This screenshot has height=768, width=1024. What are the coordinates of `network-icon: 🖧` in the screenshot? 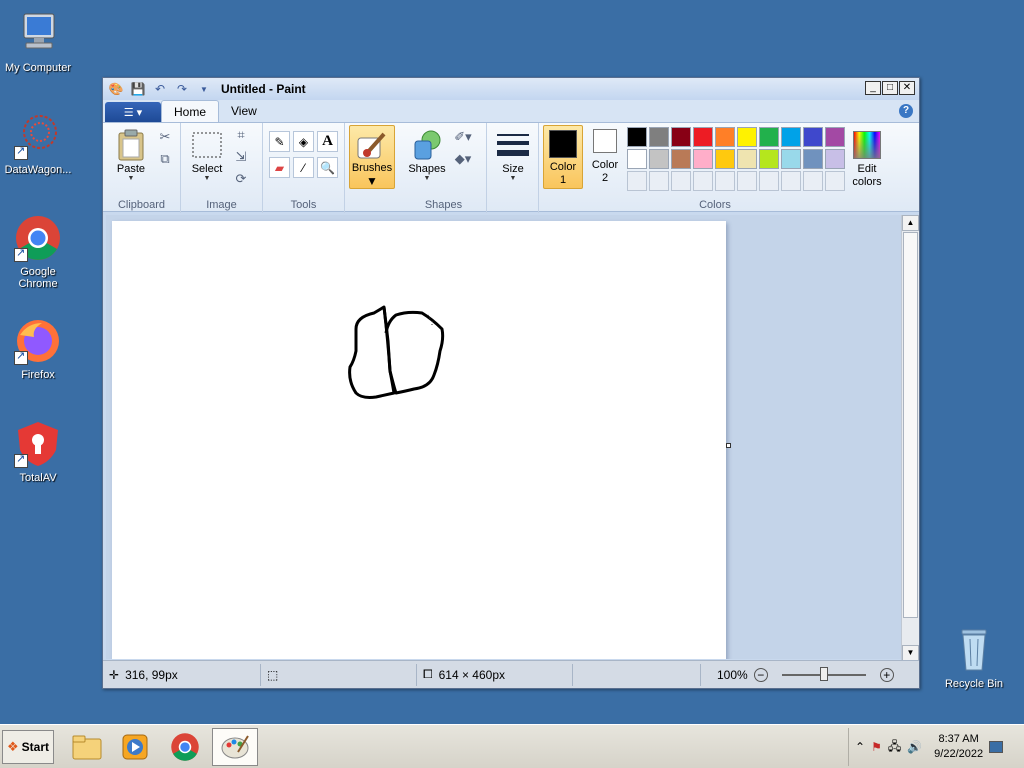 It's located at (894, 747).